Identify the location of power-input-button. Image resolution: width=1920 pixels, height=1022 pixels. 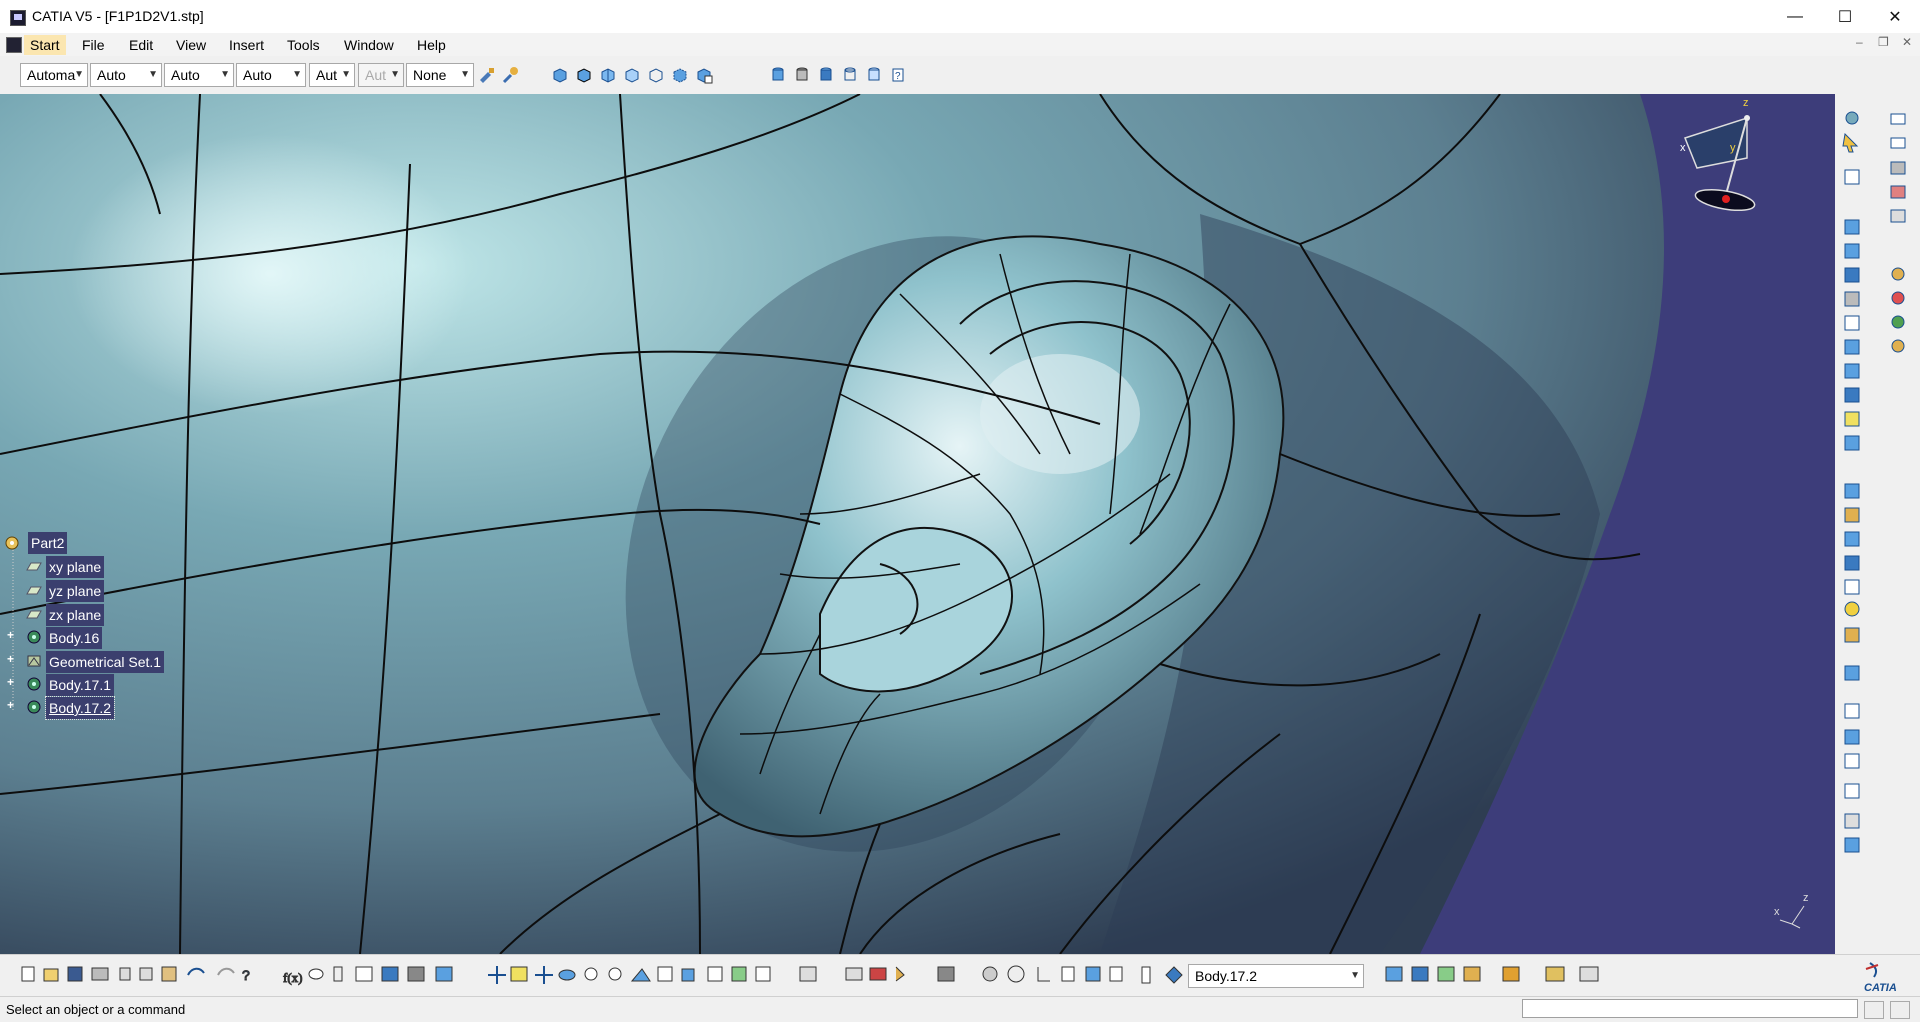
(1874, 1010).